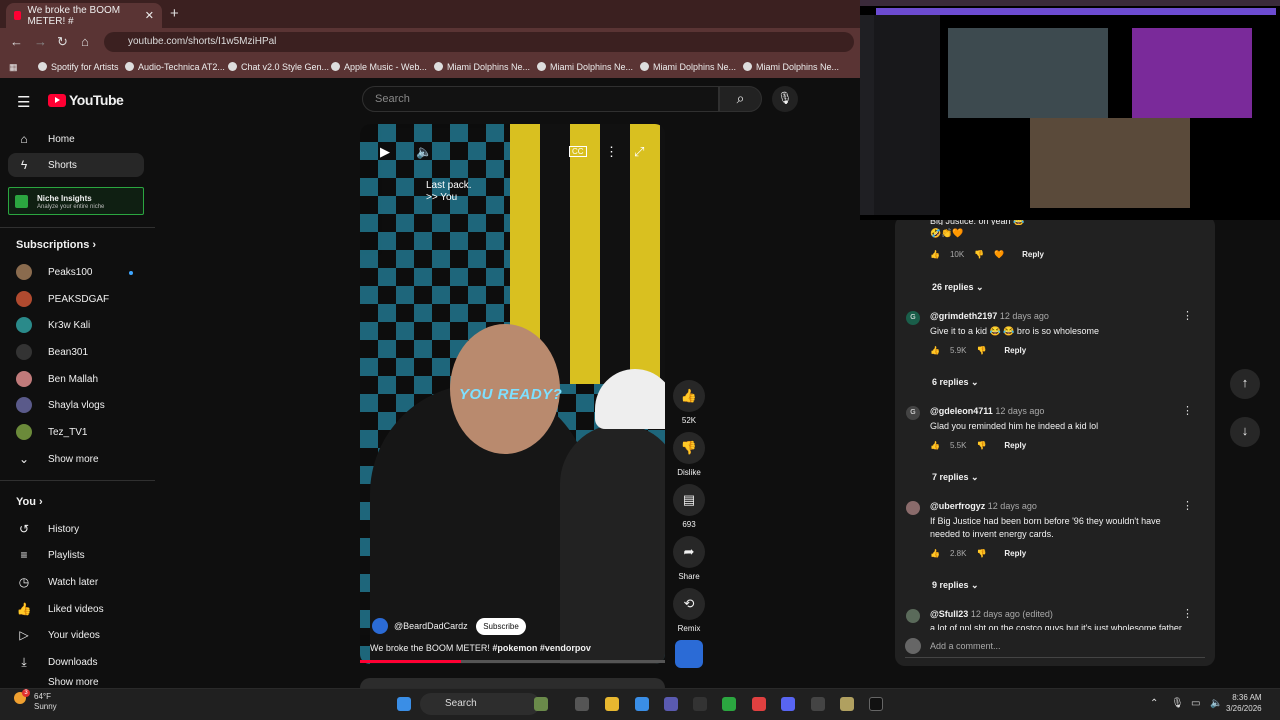 The width and height of the screenshot is (1280, 720). What do you see at coordinates (29, 502) in the screenshot?
I see `you-heading: You ›` at bounding box center [29, 502].